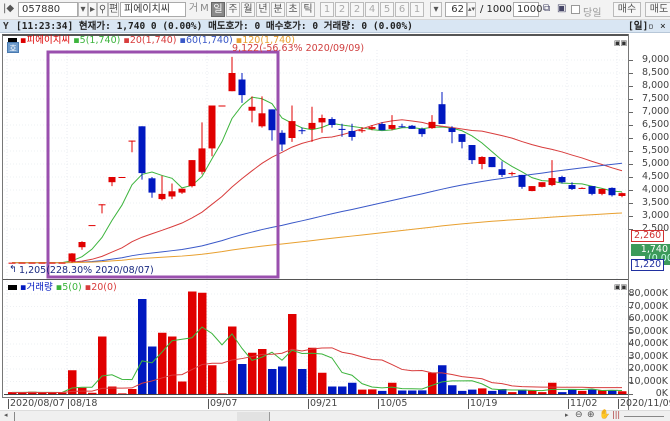 The height and width of the screenshot is (421, 670). I want to click on date-label: 09/07, so click(223, 403).